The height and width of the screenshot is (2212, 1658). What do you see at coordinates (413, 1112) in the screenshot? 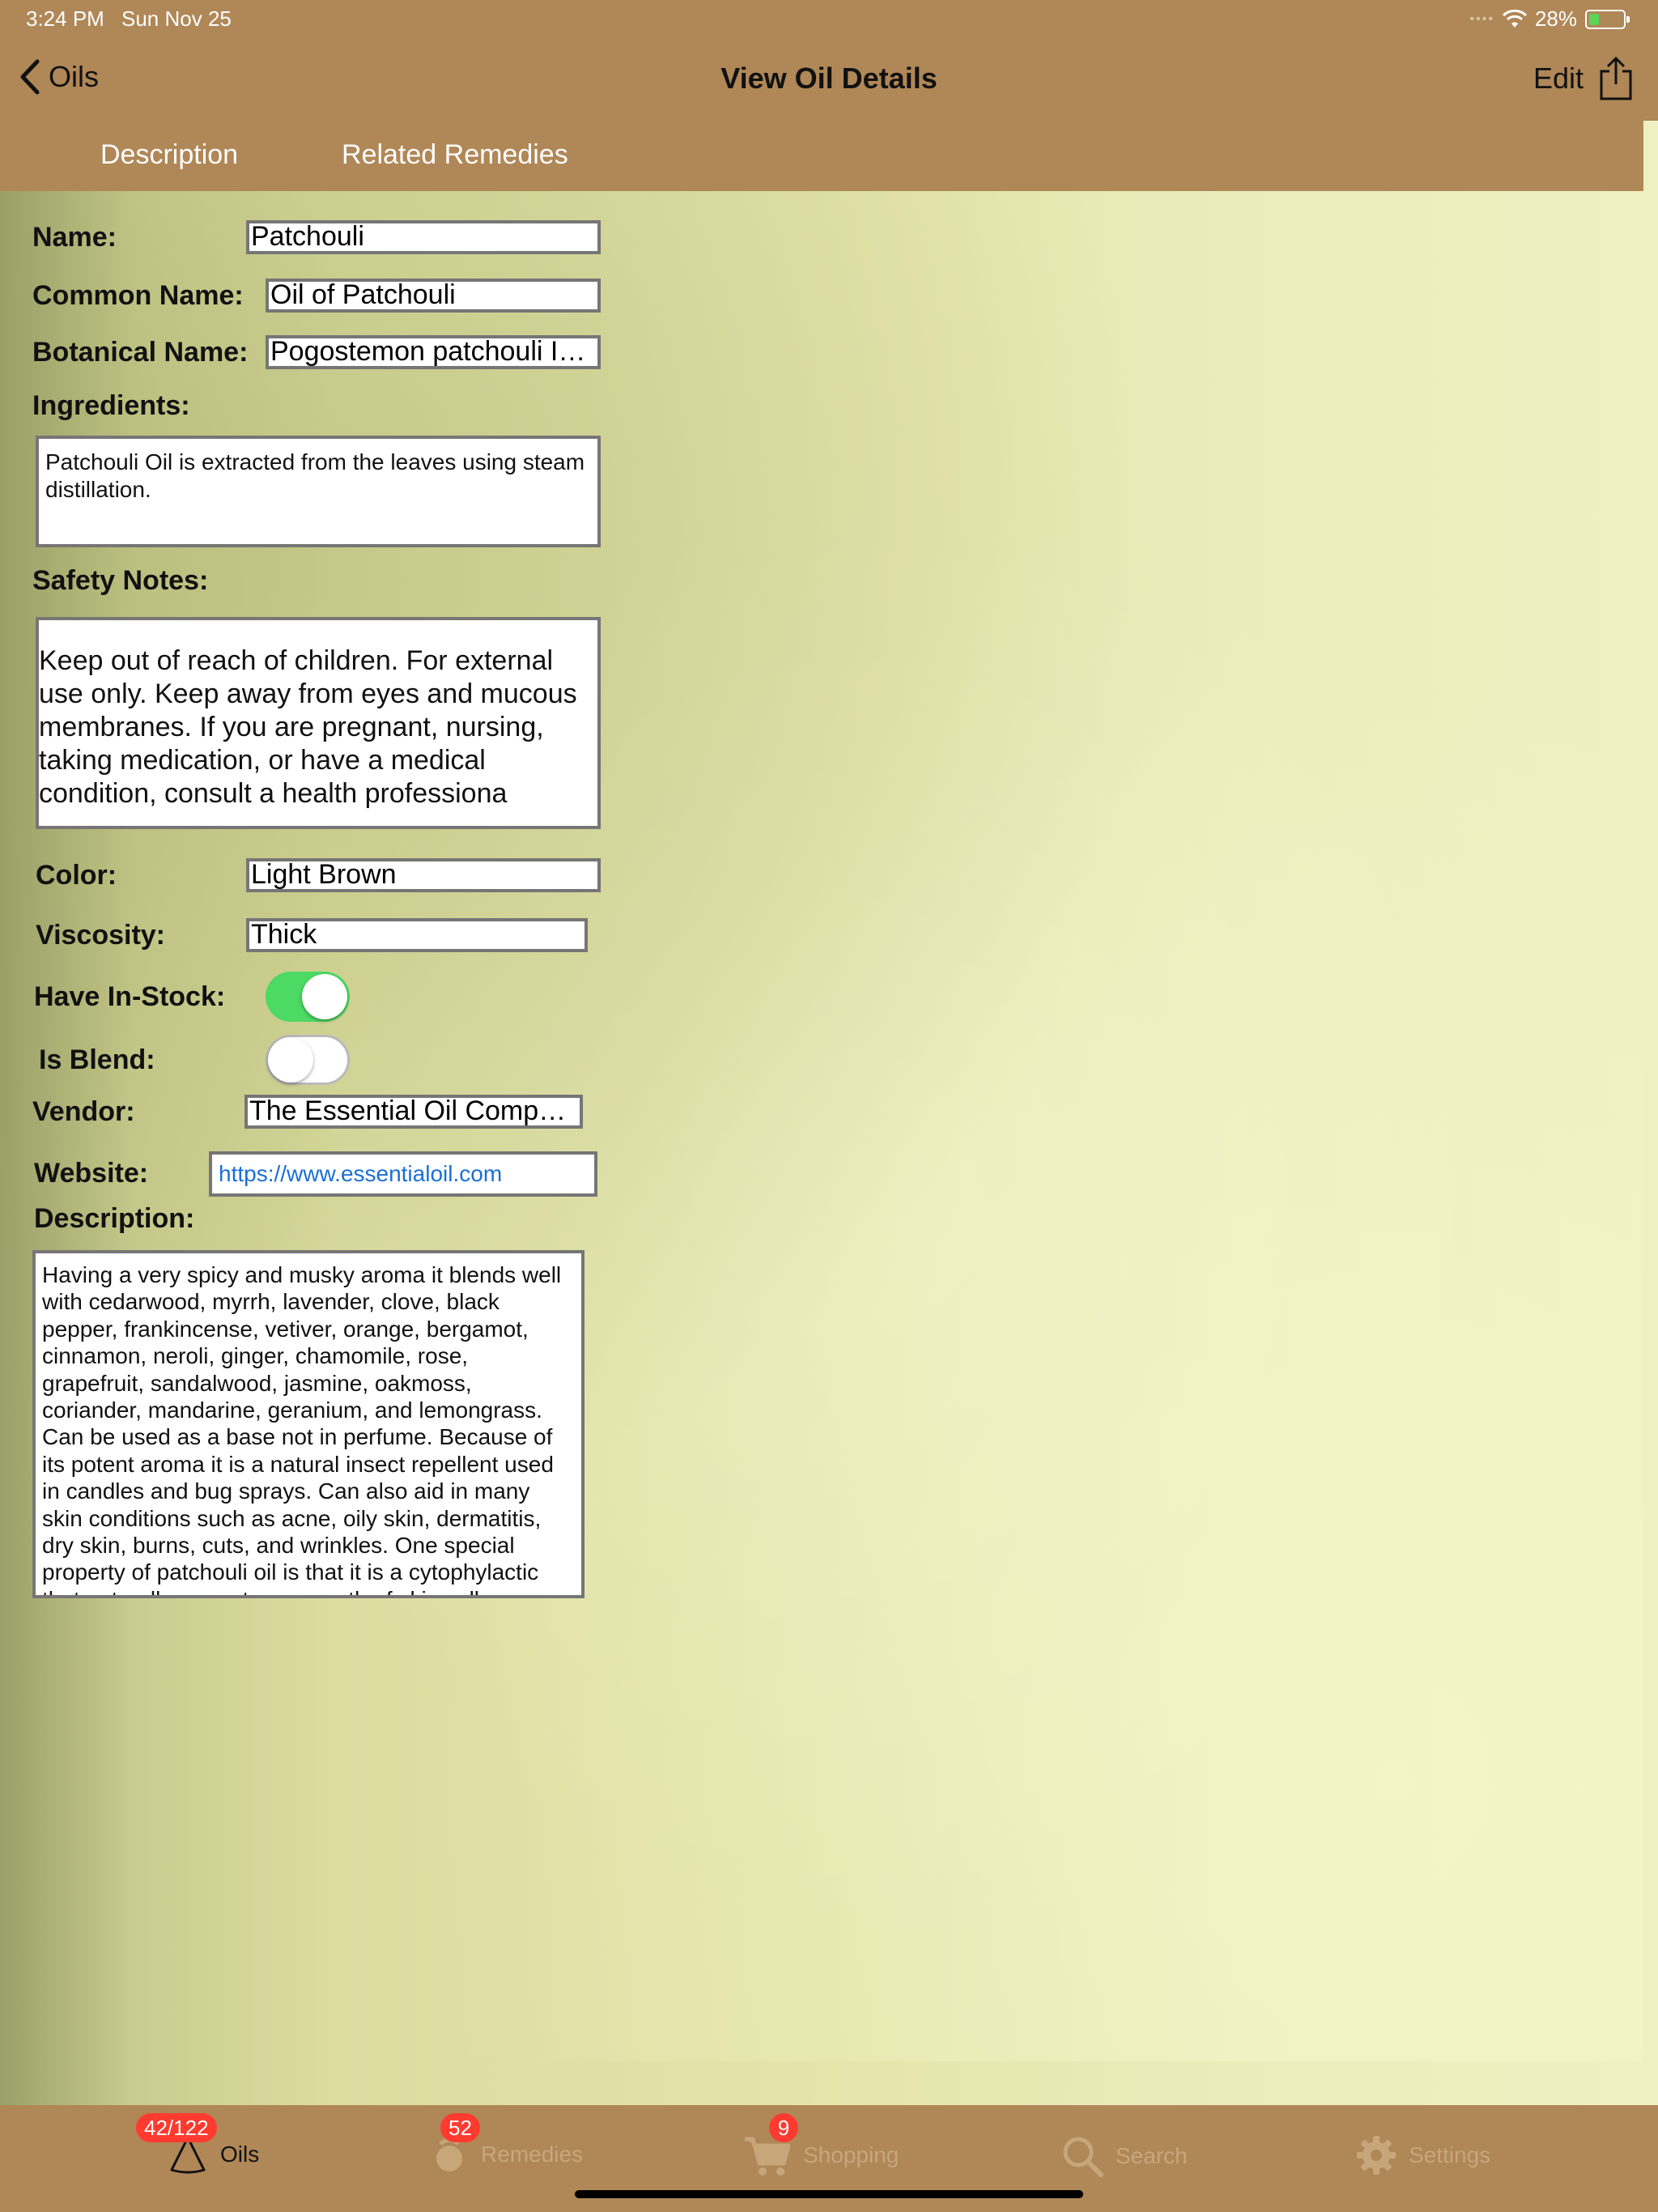
I see `vendor-field: The Essential Oil Company` at bounding box center [413, 1112].